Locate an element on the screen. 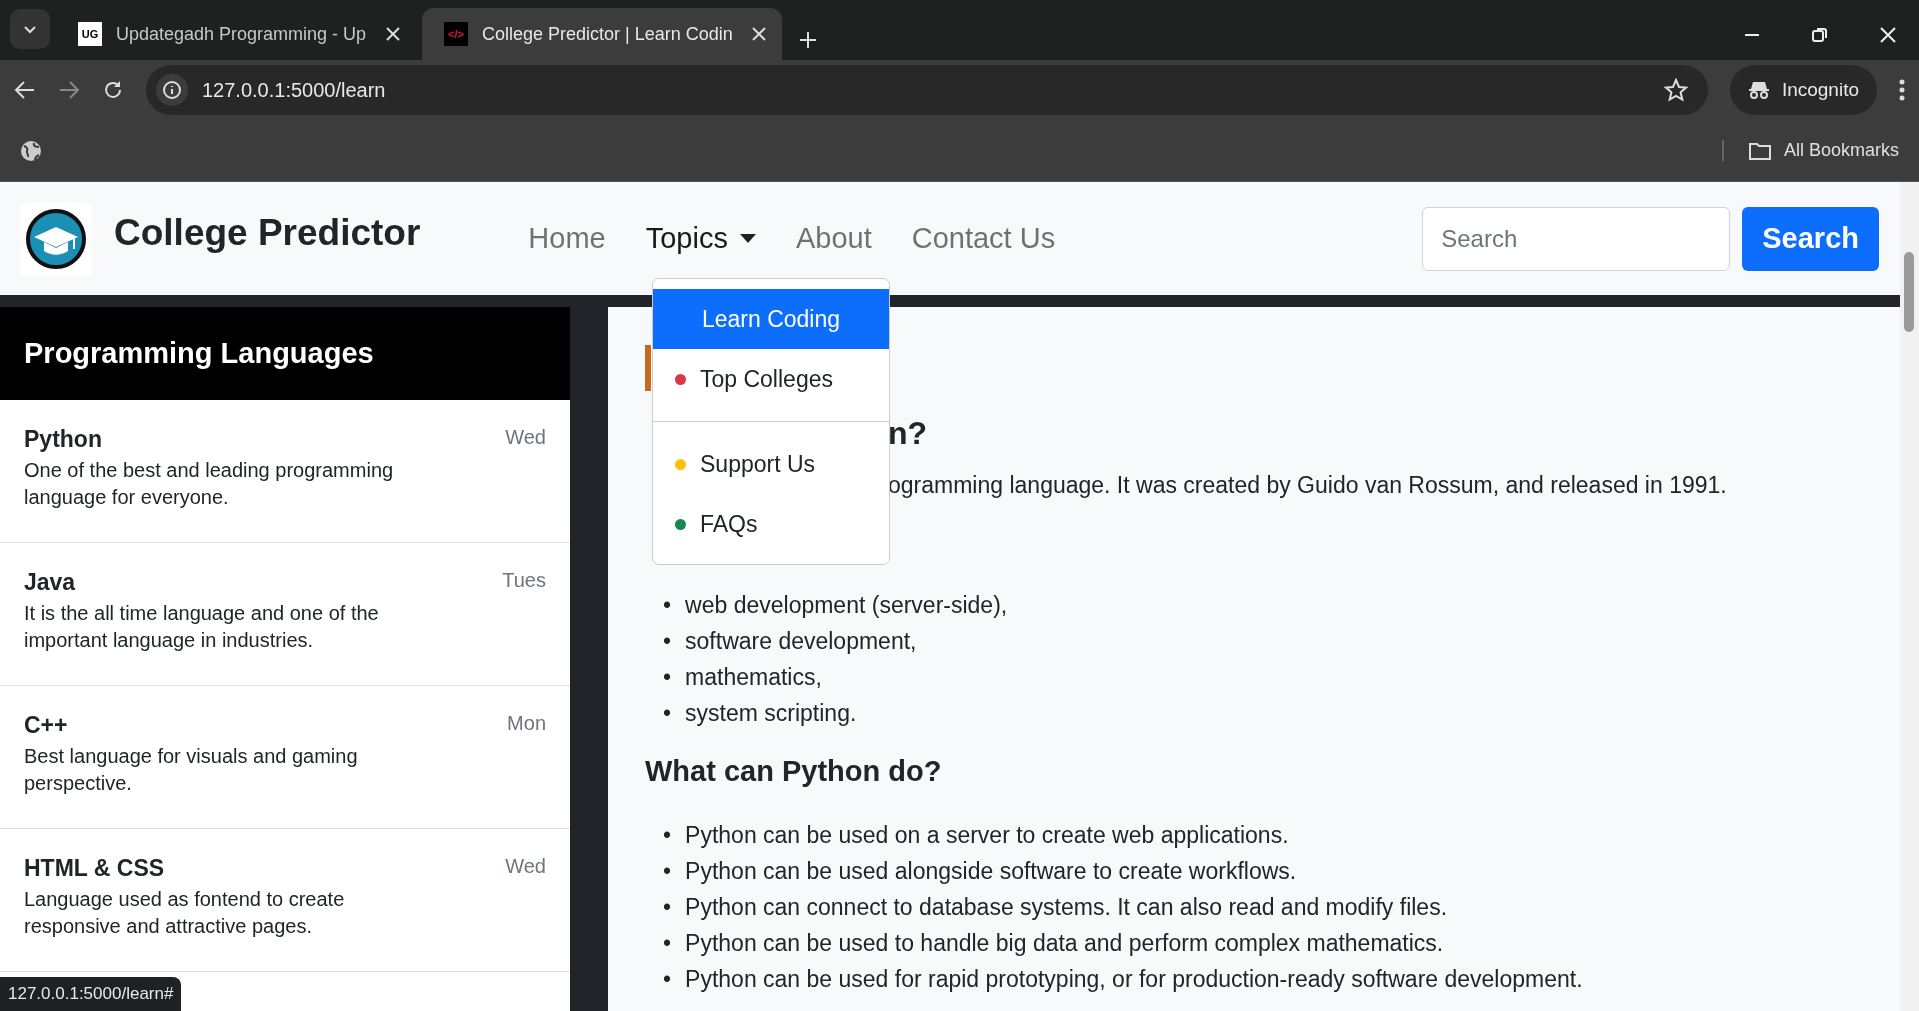 This screenshot has width=1919, height=1011. all-bookmarks-button: All Bookmarks is located at coordinates (1810, 150).